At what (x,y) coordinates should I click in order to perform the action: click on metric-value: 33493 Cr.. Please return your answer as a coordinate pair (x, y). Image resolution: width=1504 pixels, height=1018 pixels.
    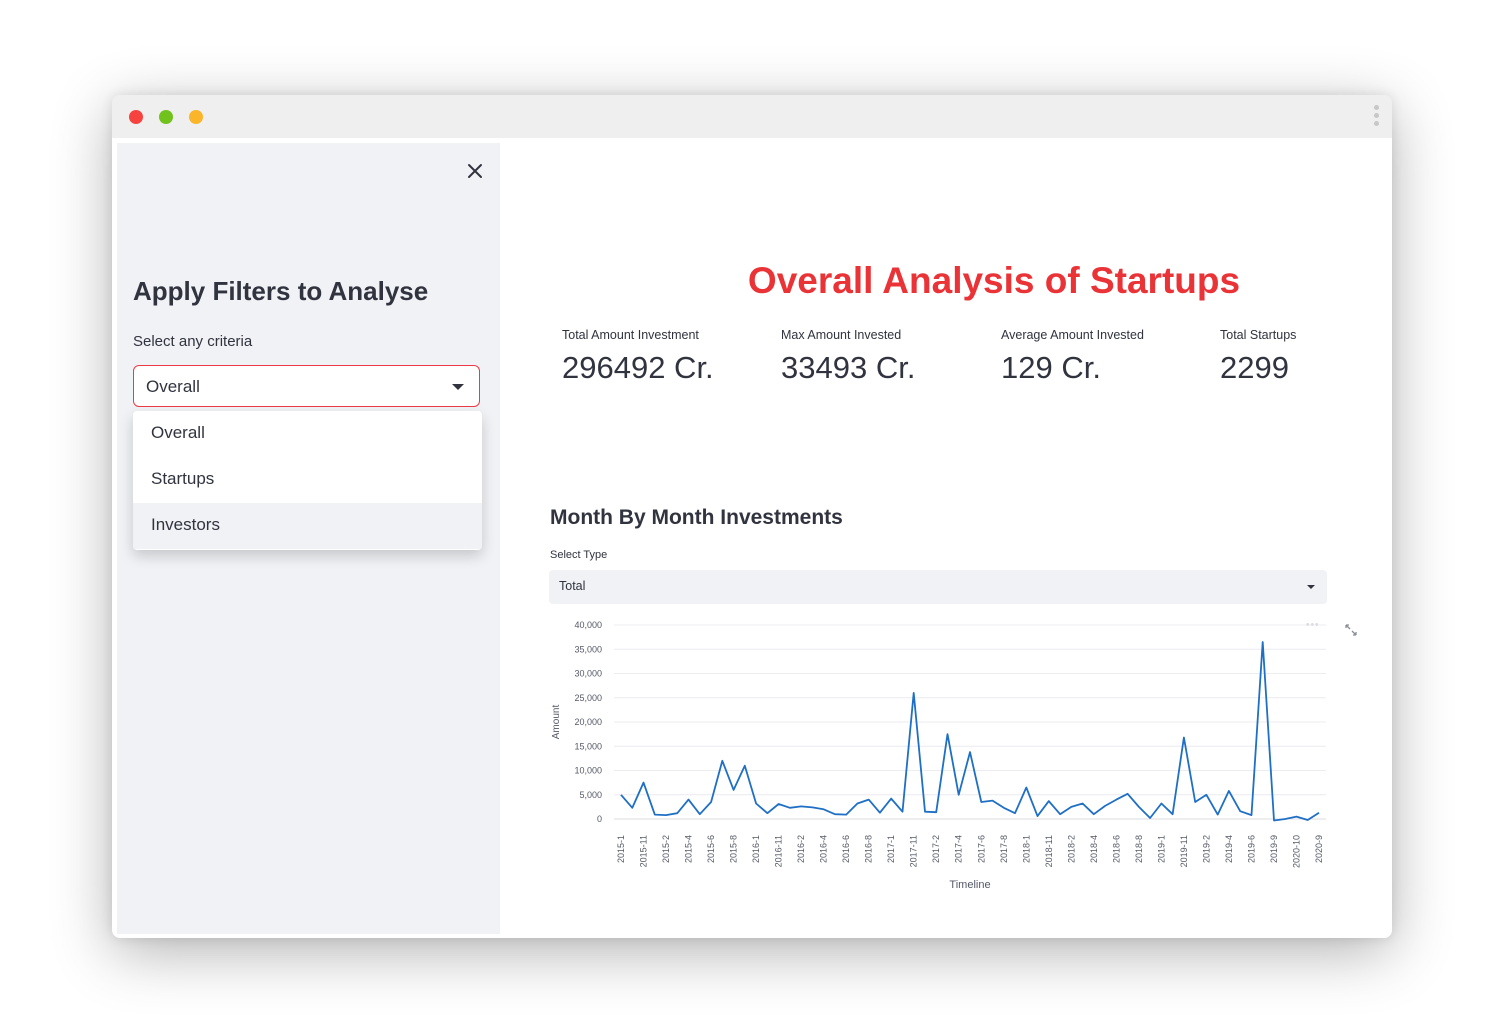
    Looking at the image, I should click on (848, 367).